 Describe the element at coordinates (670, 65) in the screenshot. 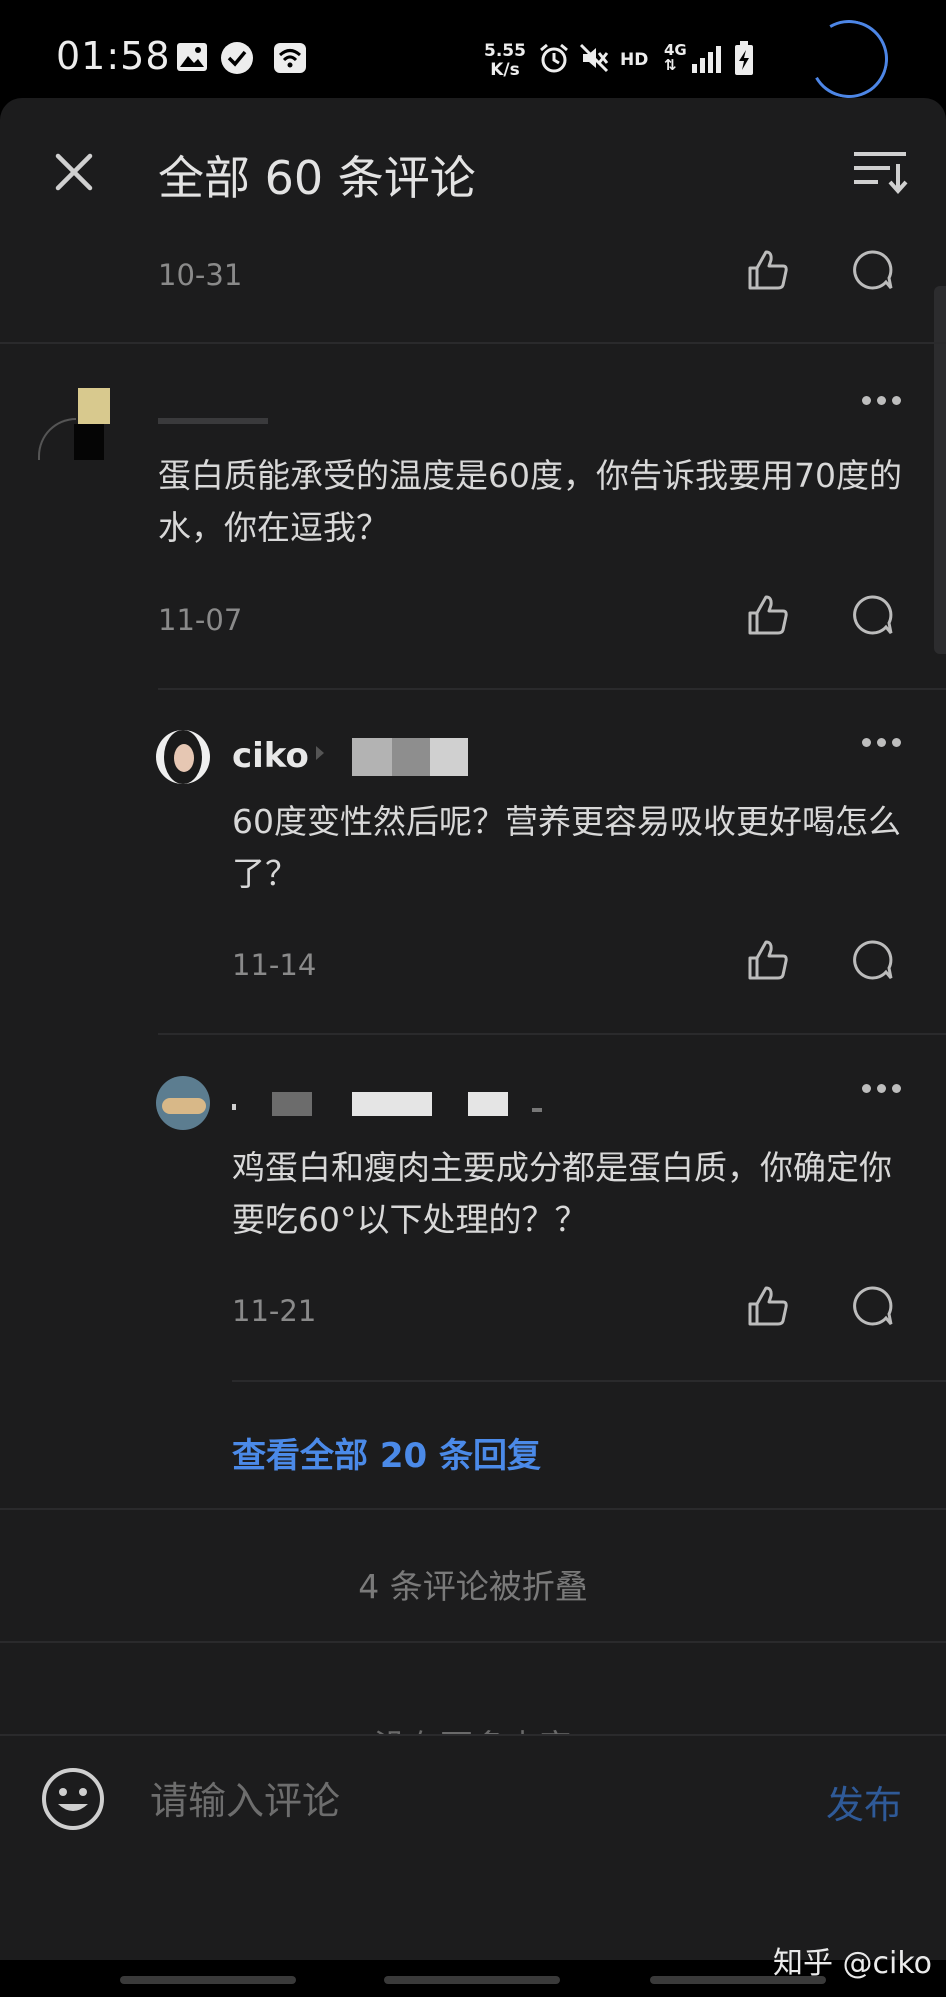

I see `data-arrows-icon: ⇅` at that location.